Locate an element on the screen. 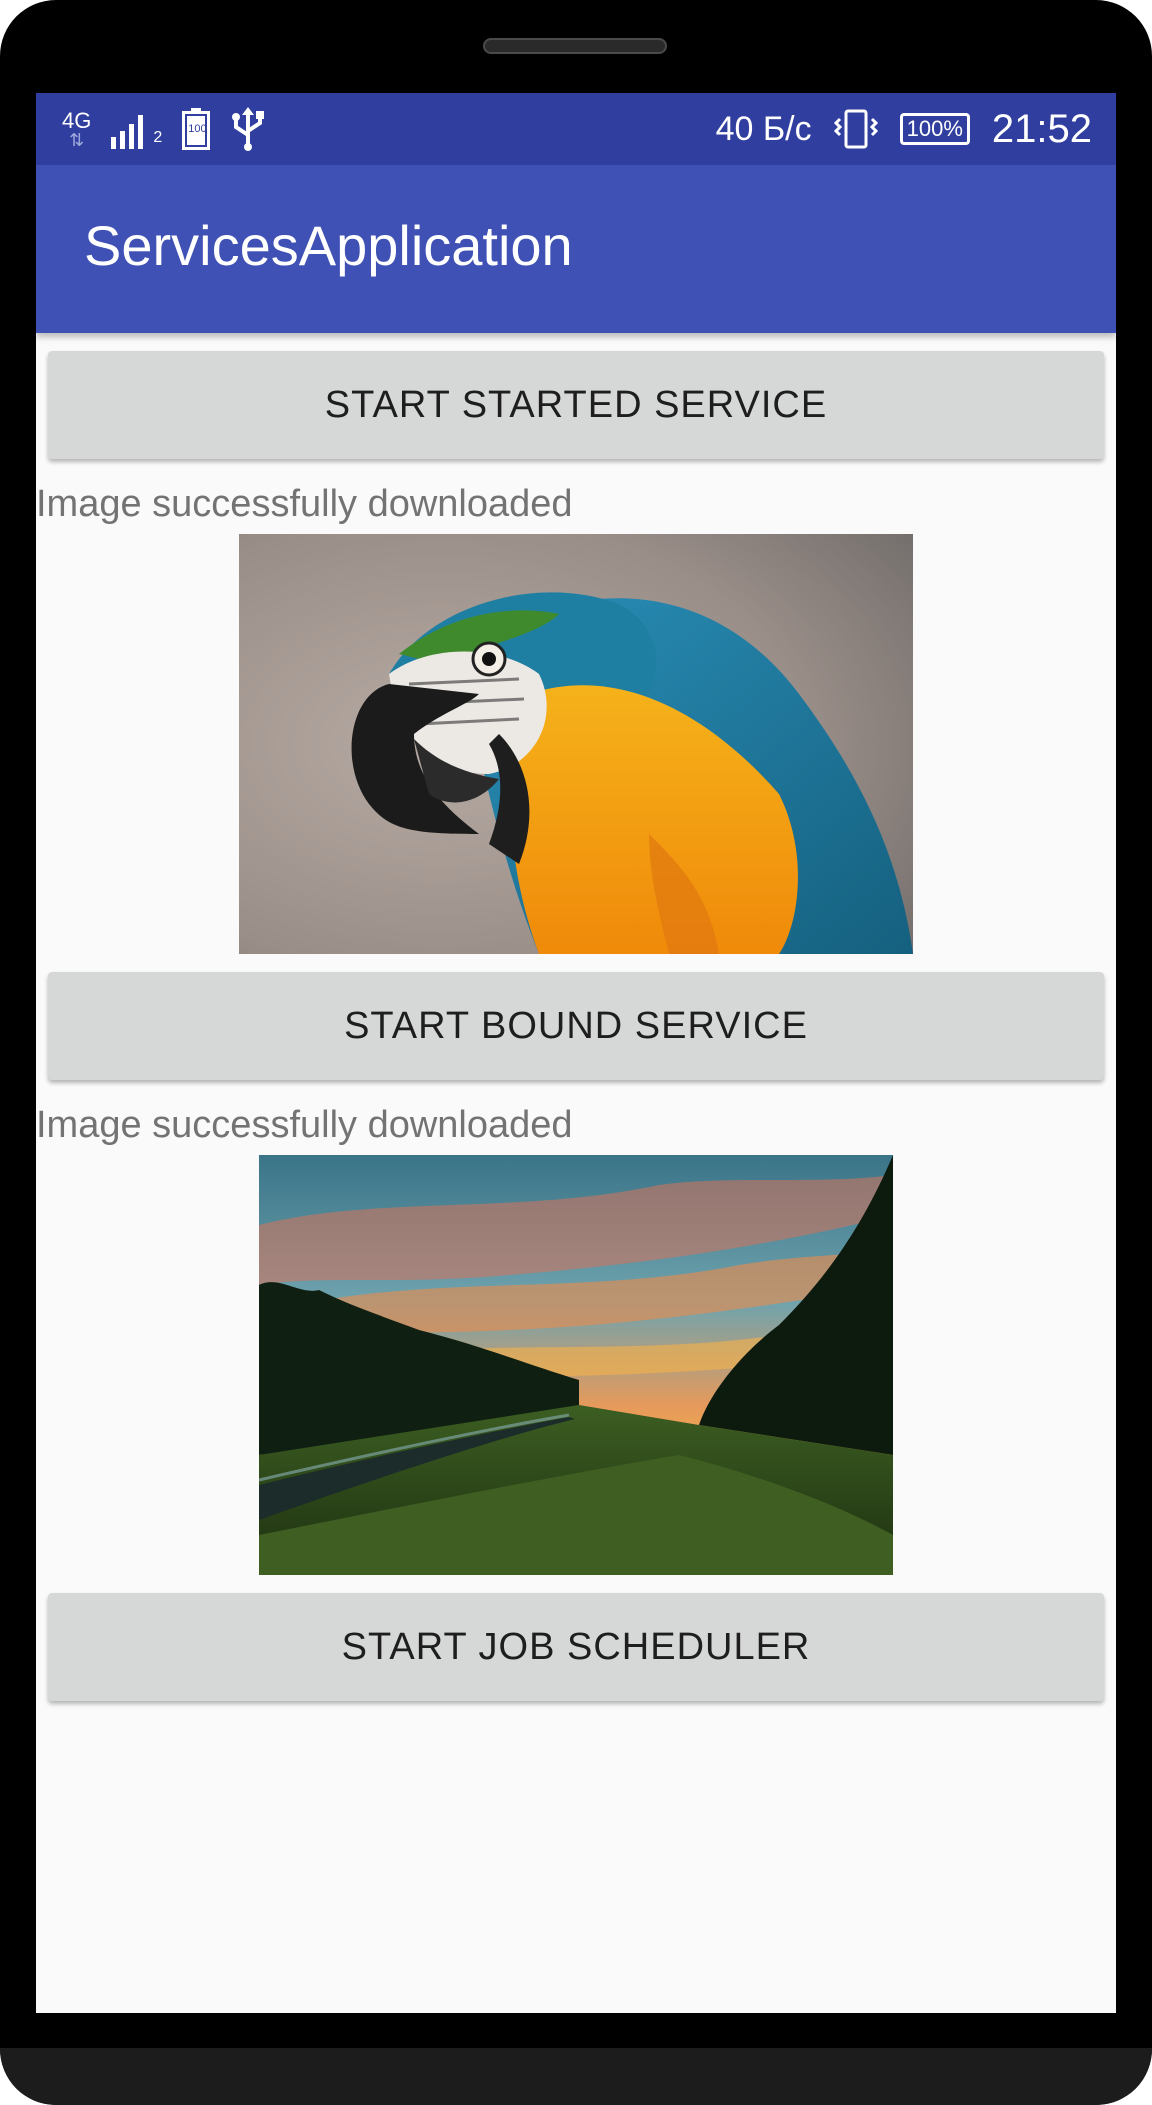 The width and height of the screenshot is (1152, 2105). data-rate: 40 Б/с is located at coordinates (763, 128).